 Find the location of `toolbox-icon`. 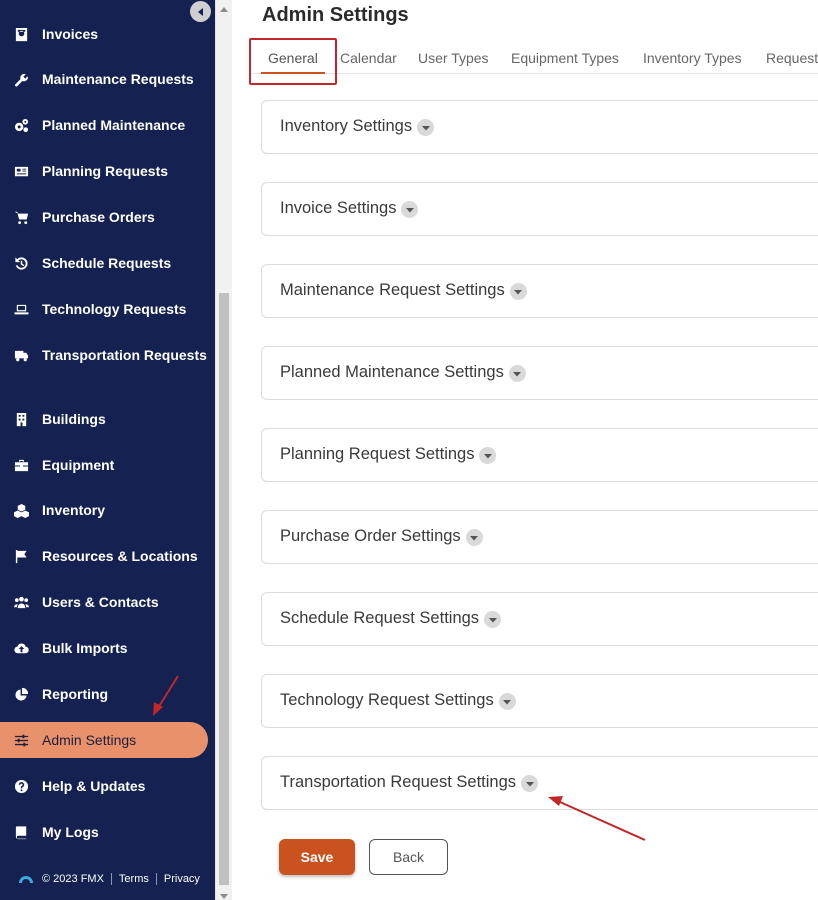

toolbox-icon is located at coordinates (21, 465).